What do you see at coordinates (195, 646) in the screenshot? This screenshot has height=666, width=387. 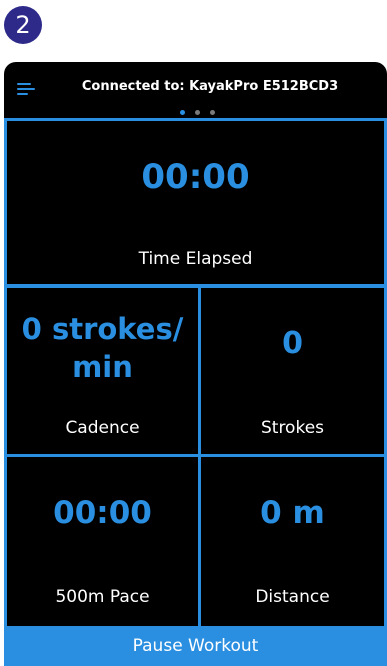 I see `pause-workout-button: Pause Workout` at bounding box center [195, 646].